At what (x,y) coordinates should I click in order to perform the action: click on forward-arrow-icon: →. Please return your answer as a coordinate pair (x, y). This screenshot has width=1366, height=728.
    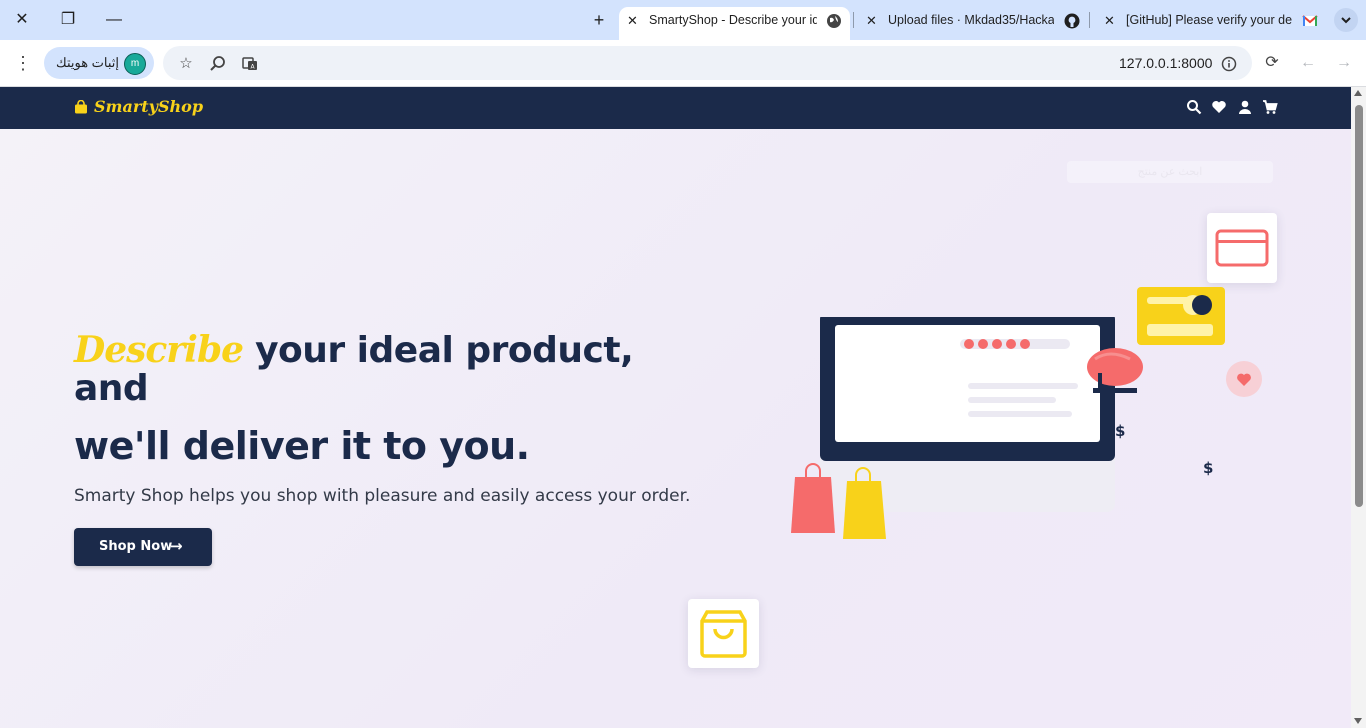
    Looking at the image, I should click on (1344, 63).